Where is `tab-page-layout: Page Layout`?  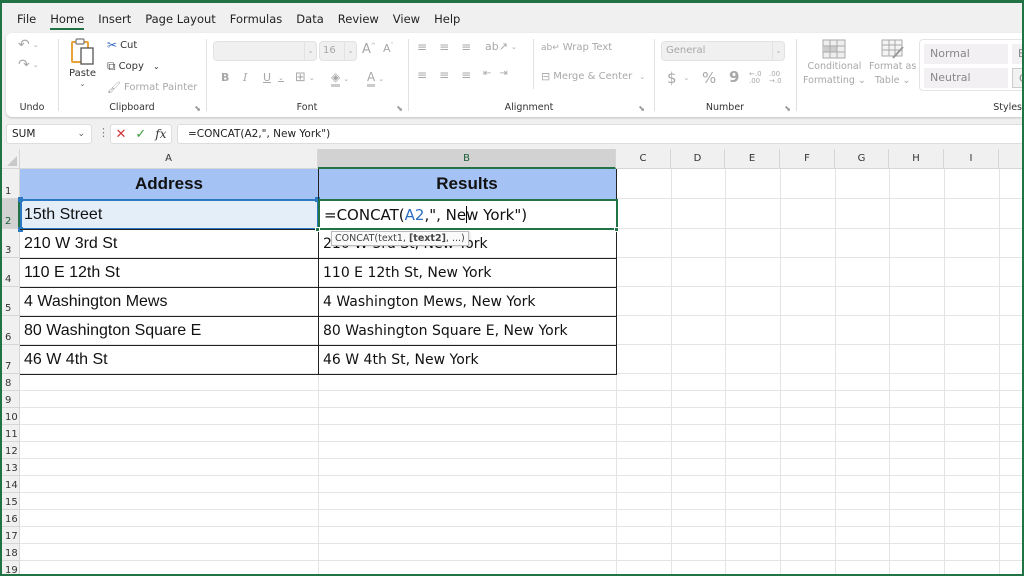 tab-page-layout: Page Layout is located at coordinates (180, 19).